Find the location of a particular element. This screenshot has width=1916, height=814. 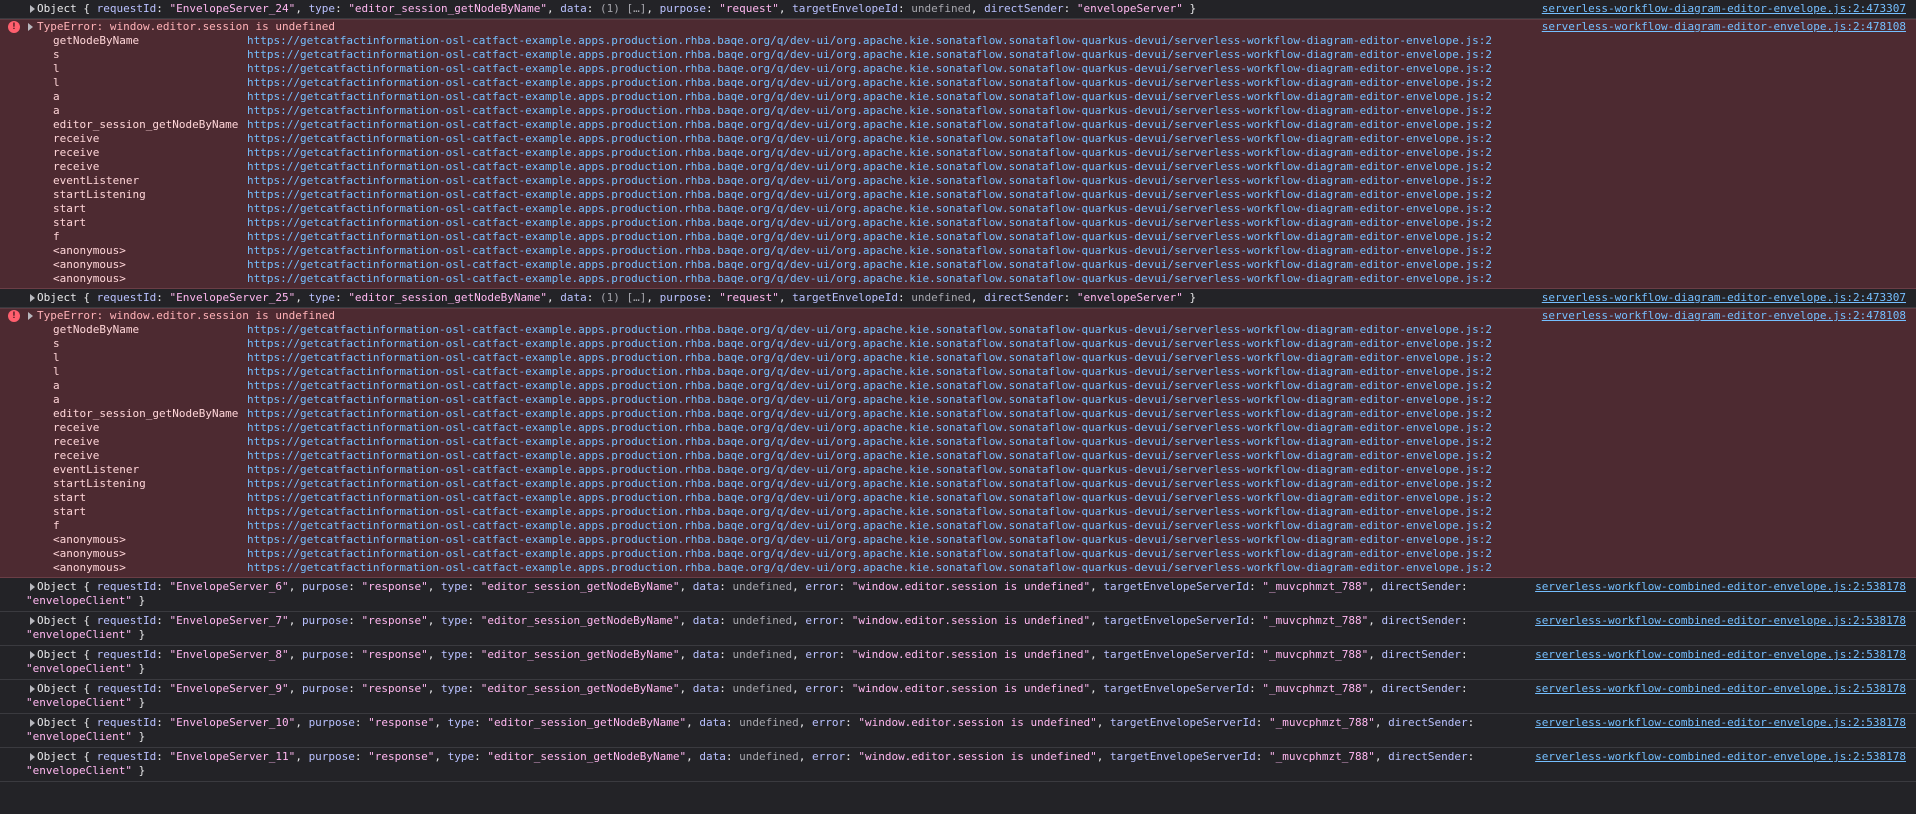

object-value: "request" is located at coordinates (749, 8).